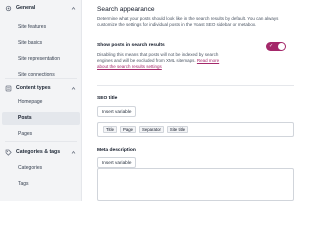 The width and height of the screenshot is (320, 240). What do you see at coordinates (177, 129) in the screenshot?
I see `variable-tag: Site title` at bounding box center [177, 129].